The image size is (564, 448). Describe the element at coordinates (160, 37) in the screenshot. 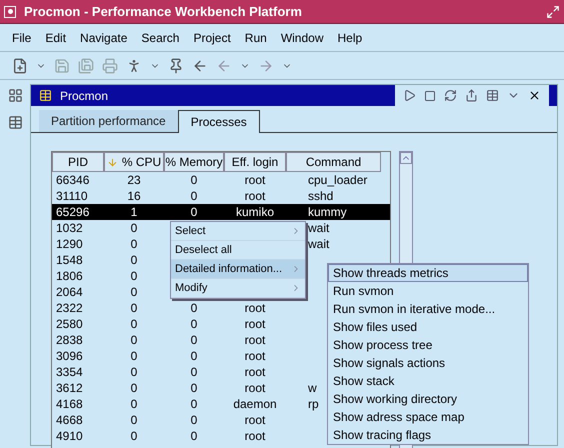

I see `menu-item: Search` at that location.